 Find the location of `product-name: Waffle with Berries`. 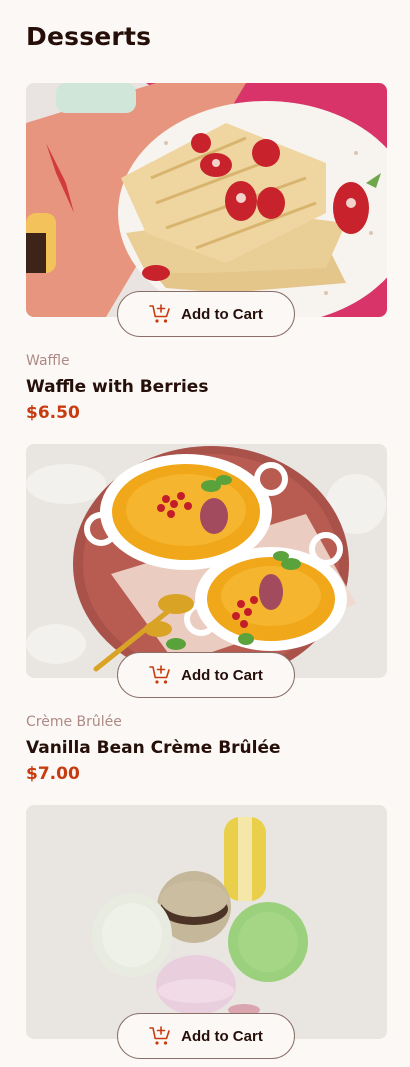

product-name: Waffle with Berries is located at coordinates (117, 387).